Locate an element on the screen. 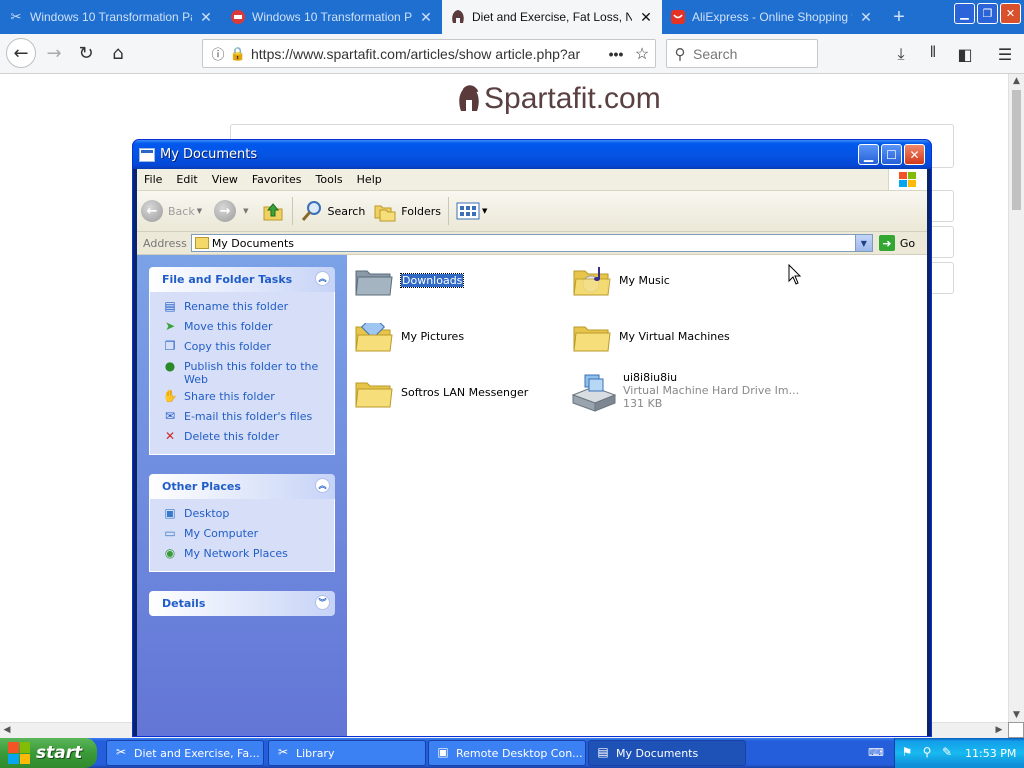 The width and height of the screenshot is (1024, 768). back-arrow-icon: ← is located at coordinates (21, 53).